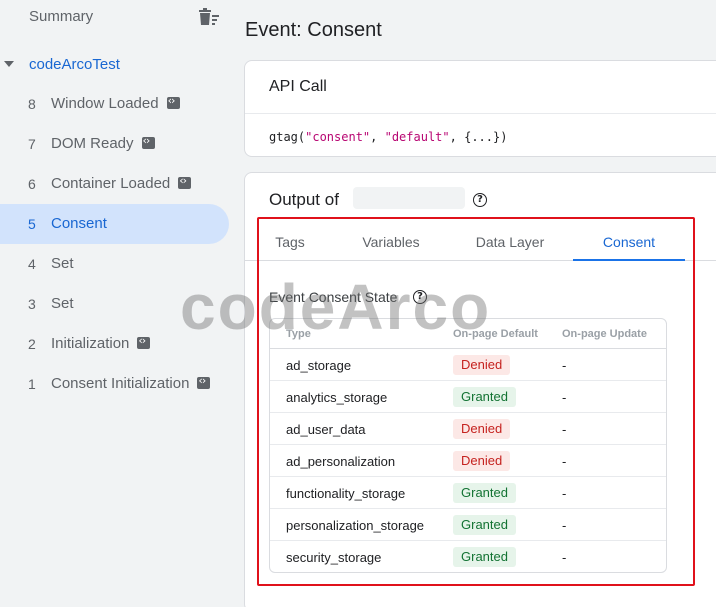 This screenshot has width=716, height=607. What do you see at coordinates (61, 16) in the screenshot?
I see `summary-label: Summary` at bounding box center [61, 16].